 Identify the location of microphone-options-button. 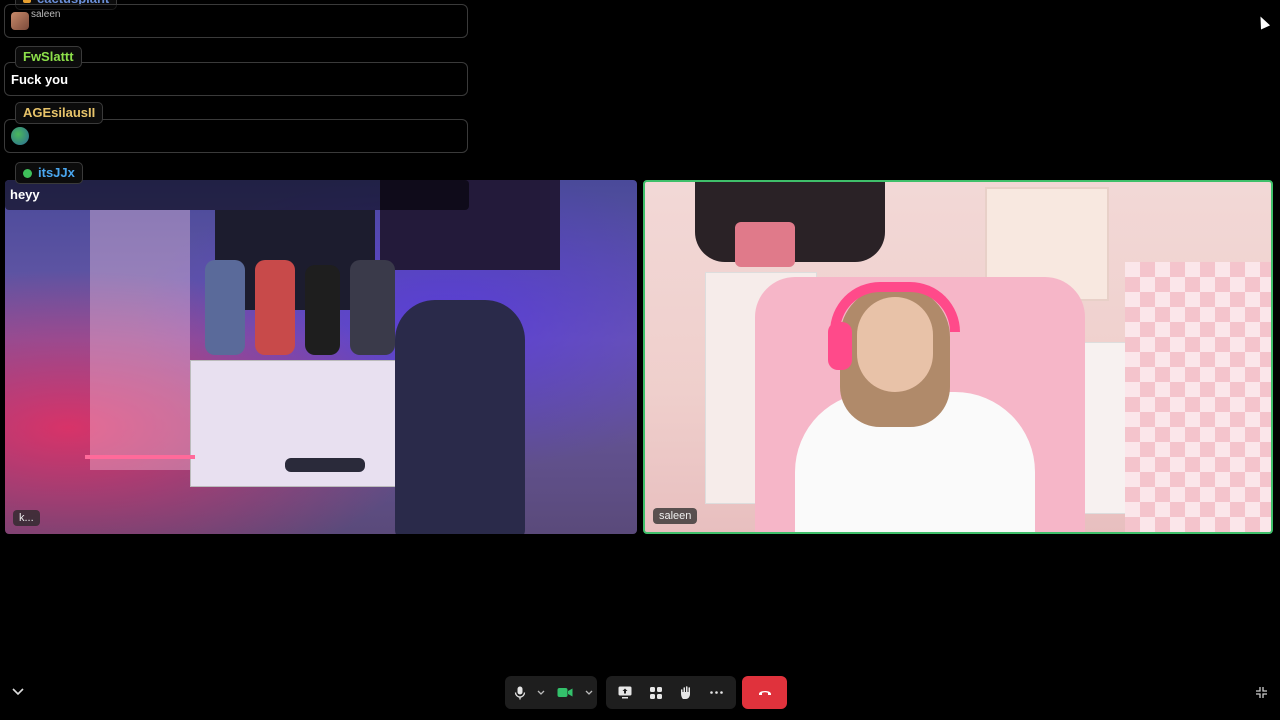
(541, 692).